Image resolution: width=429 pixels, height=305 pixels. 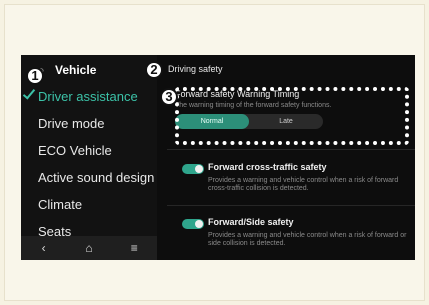 What do you see at coordinates (88, 96) in the screenshot?
I see `sidebar-item-driver-assistance: Driver assistance` at bounding box center [88, 96].